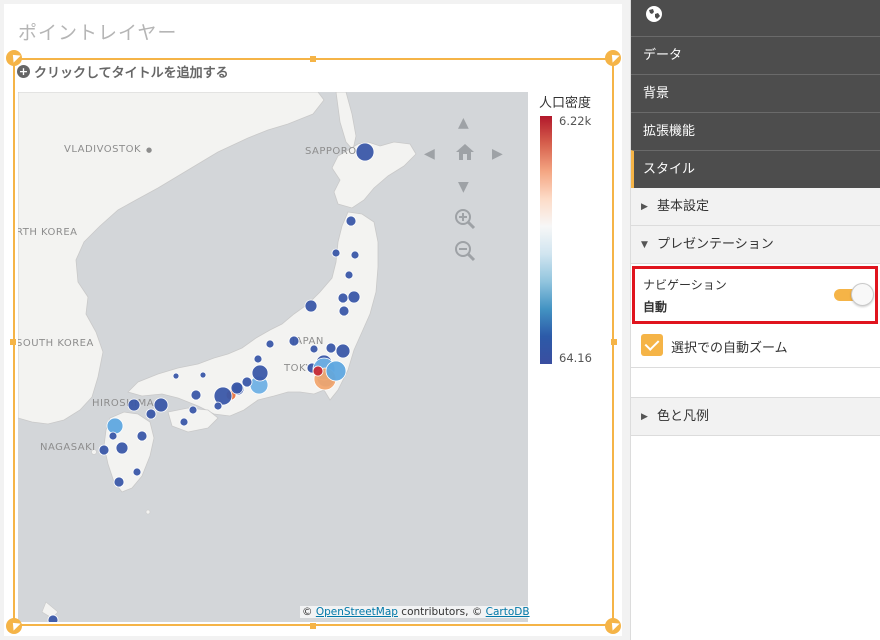 The image size is (880, 640). What do you see at coordinates (755, 295) in the screenshot?
I see `navigation-setting: ナビゲーション 自動` at bounding box center [755, 295].